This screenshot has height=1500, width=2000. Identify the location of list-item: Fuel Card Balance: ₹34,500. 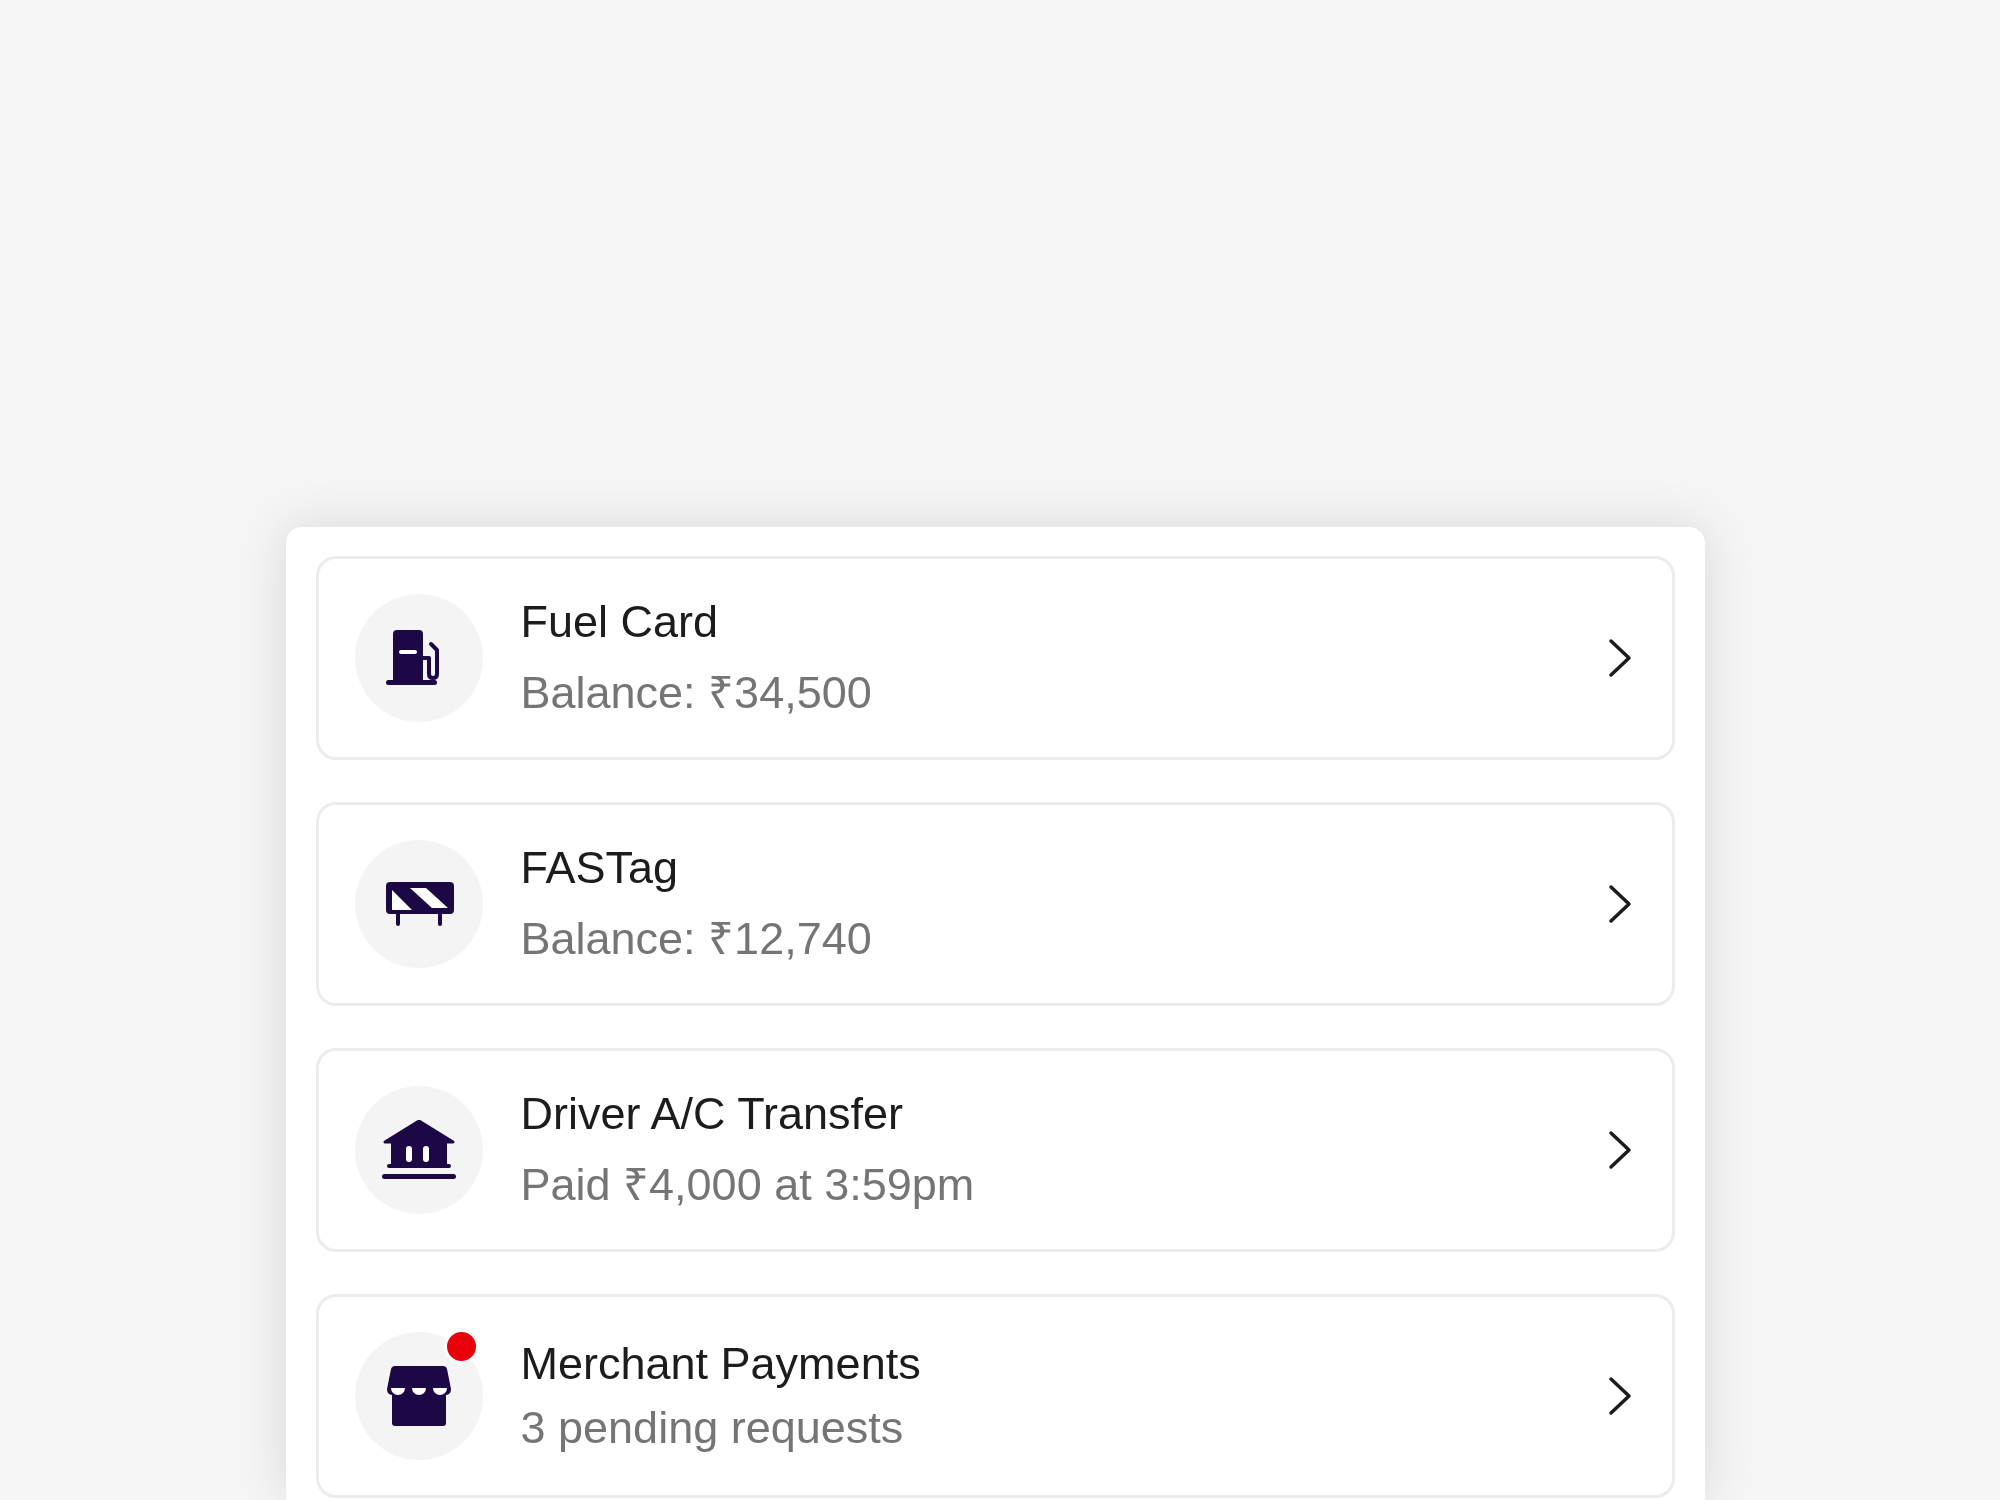
(995, 658).